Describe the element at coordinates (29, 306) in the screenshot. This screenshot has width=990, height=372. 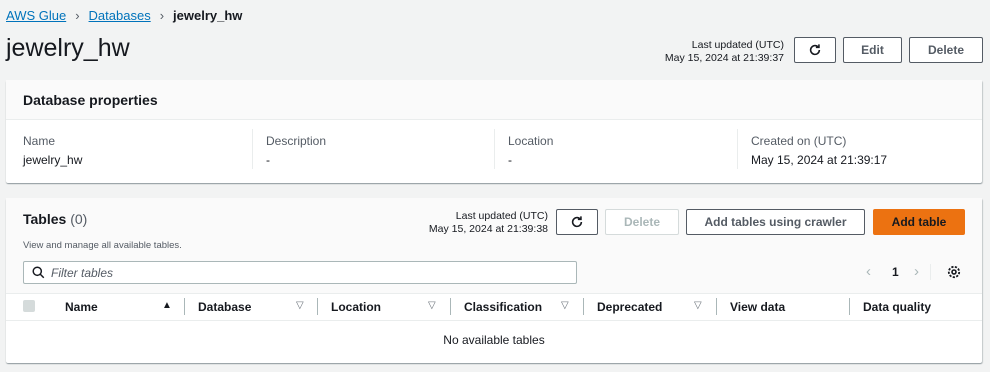
I see `select-all-checkbox` at that location.